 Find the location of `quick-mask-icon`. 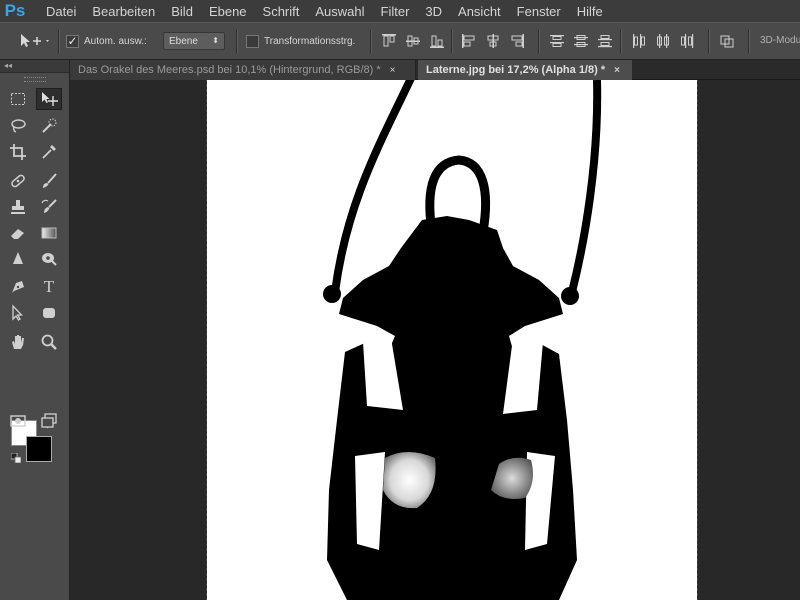

quick-mask-icon is located at coordinates (18, 421).